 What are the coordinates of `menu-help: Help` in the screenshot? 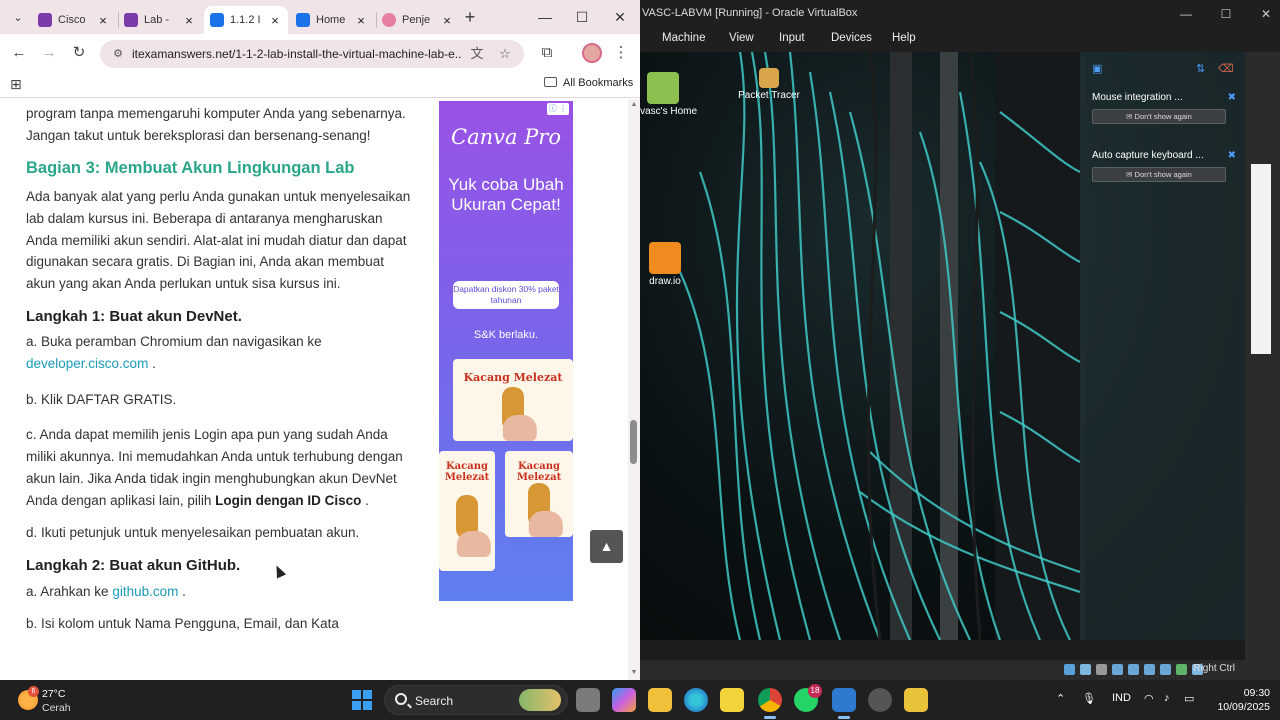 It's located at (904, 38).